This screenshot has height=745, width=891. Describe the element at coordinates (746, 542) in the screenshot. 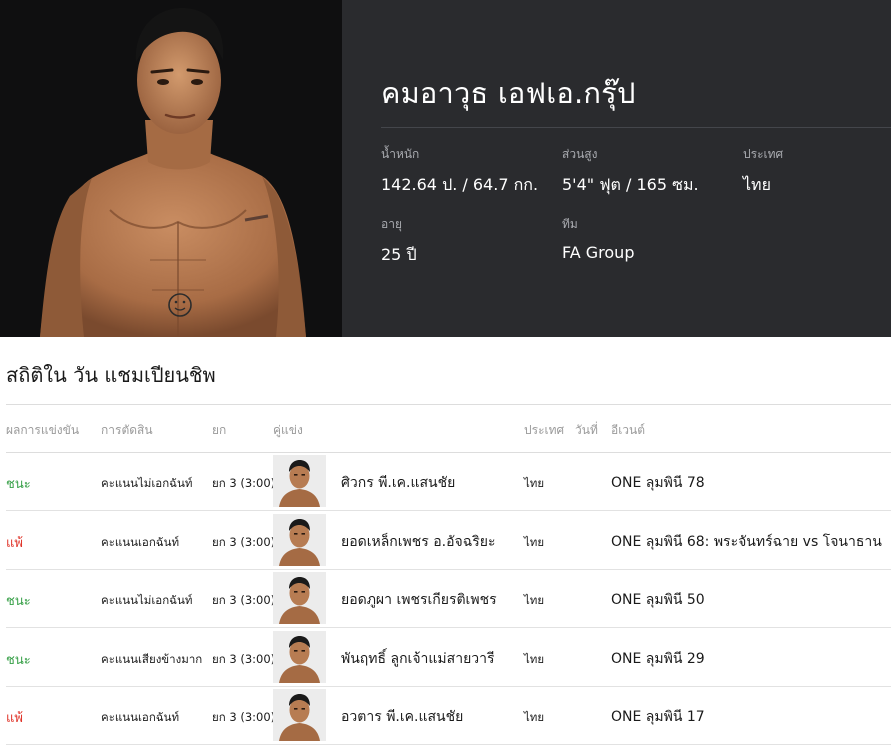

I see `event-name-link: ONE ลุมพินี 68: พระจันทร์ฉาย vs โจนาธาน` at that location.